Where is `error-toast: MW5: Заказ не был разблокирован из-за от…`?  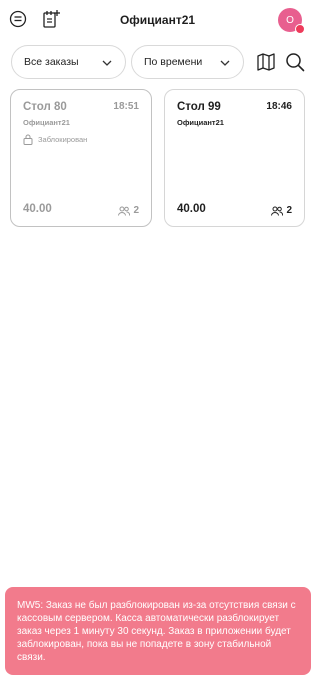 error-toast: MW5: Заказ не был разблокирован из-за от… is located at coordinates (158, 631).